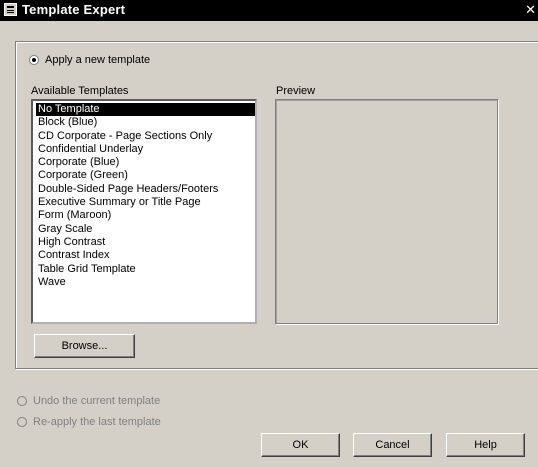  What do you see at coordinates (530, 10) in the screenshot?
I see `close-icon: ✕` at bounding box center [530, 10].